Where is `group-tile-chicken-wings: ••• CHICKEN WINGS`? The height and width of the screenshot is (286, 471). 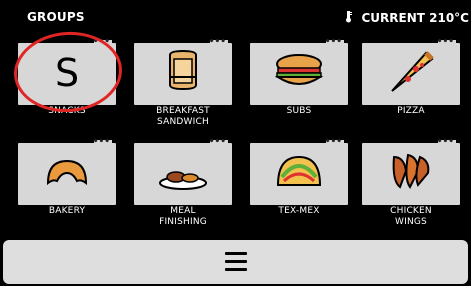
group-tile-chicken-wings: ••• CHICKEN WINGS is located at coordinates (411, 186).